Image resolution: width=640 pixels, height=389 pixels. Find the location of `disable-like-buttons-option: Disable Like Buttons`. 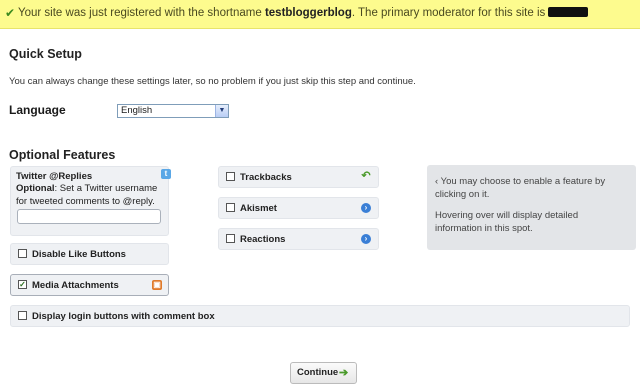

disable-like-buttons-option: Disable Like Buttons is located at coordinates (89, 254).